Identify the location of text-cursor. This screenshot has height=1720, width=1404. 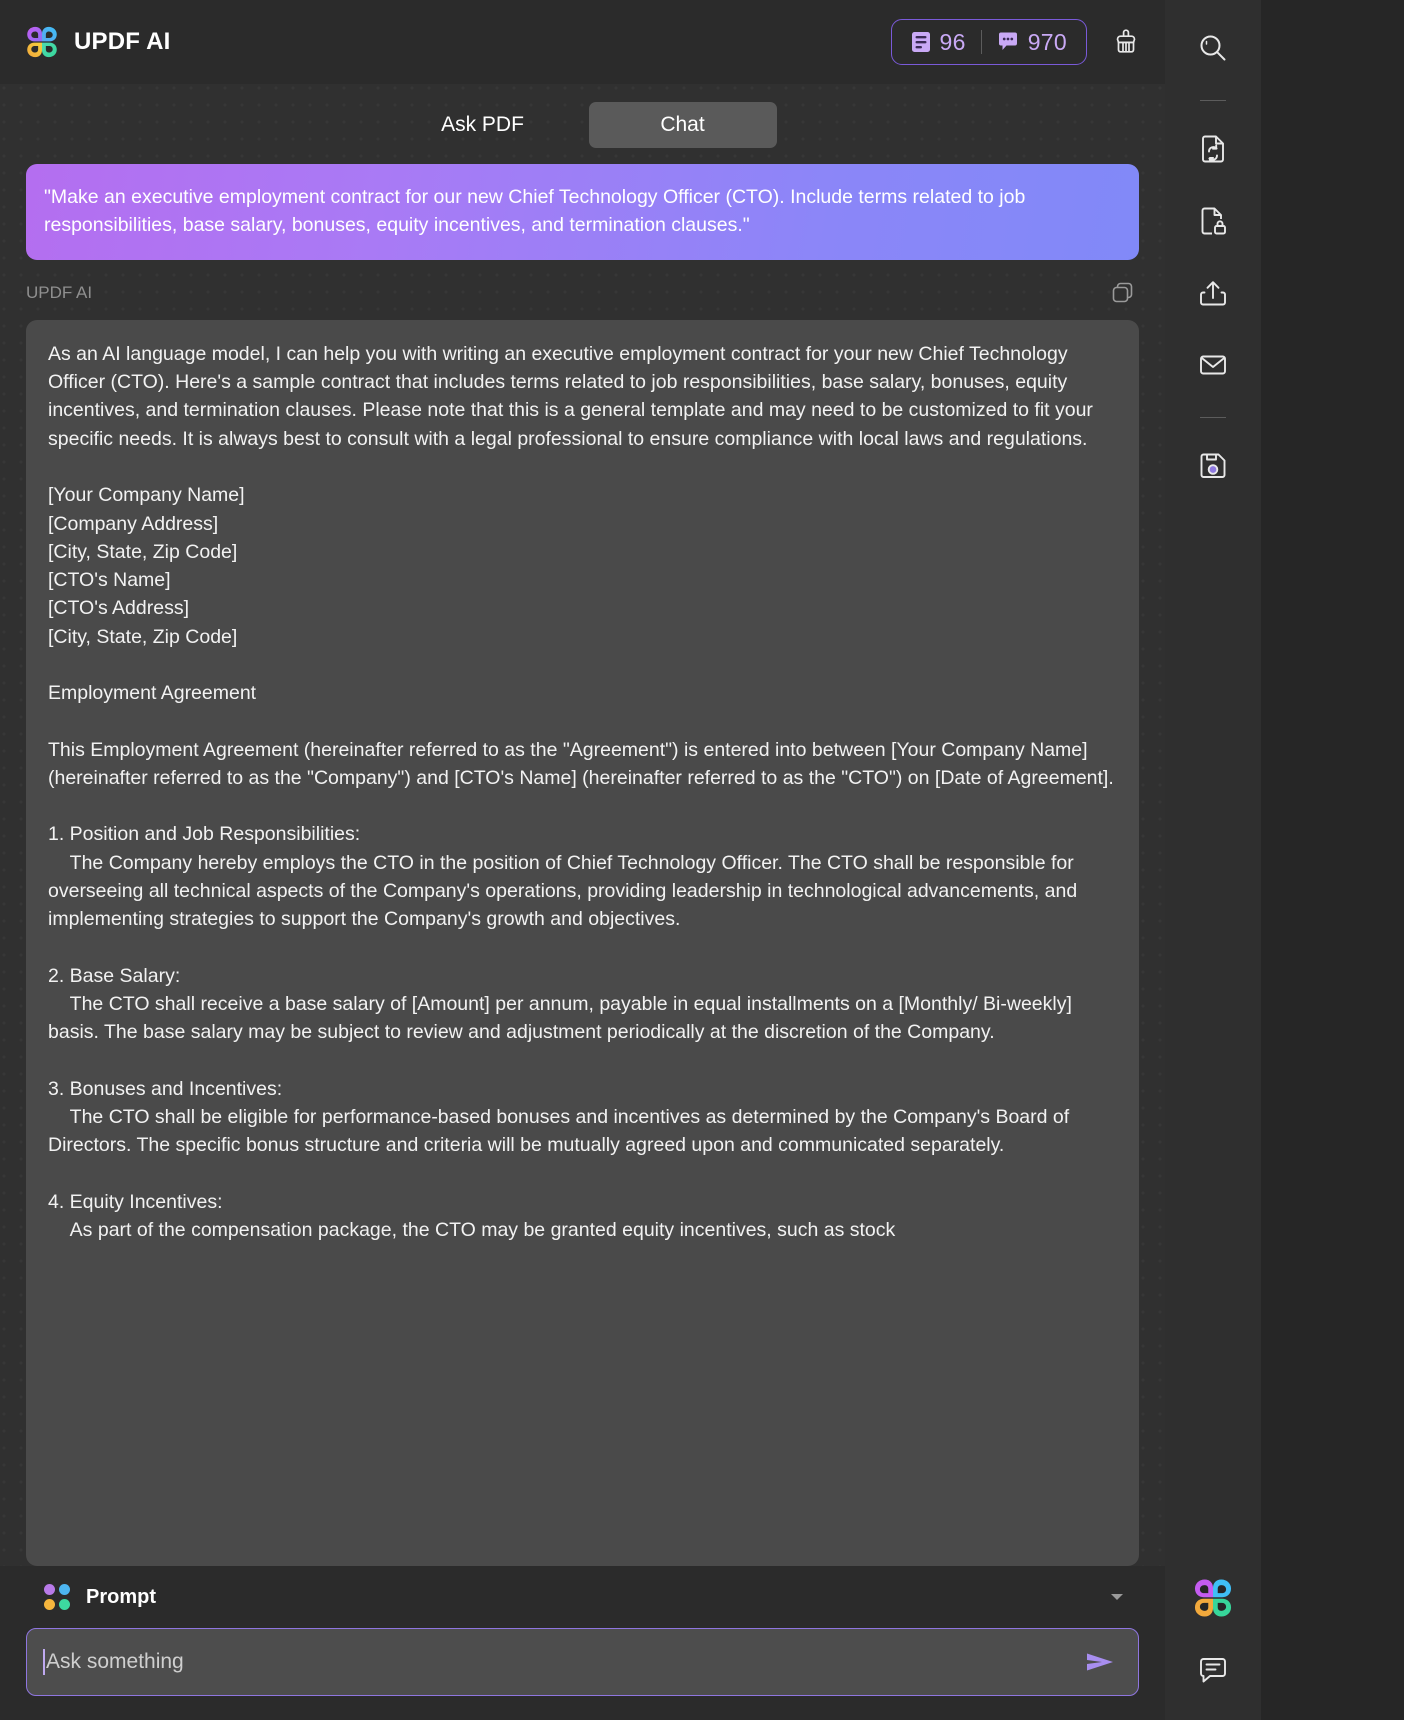
(44, 1662).